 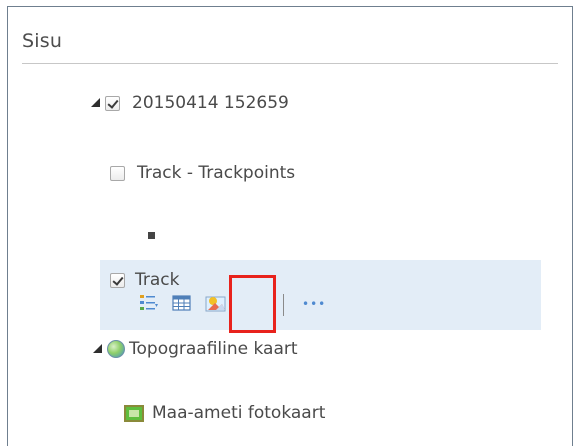 I want to click on collapse-triangle-icon, so click(x=96, y=103).